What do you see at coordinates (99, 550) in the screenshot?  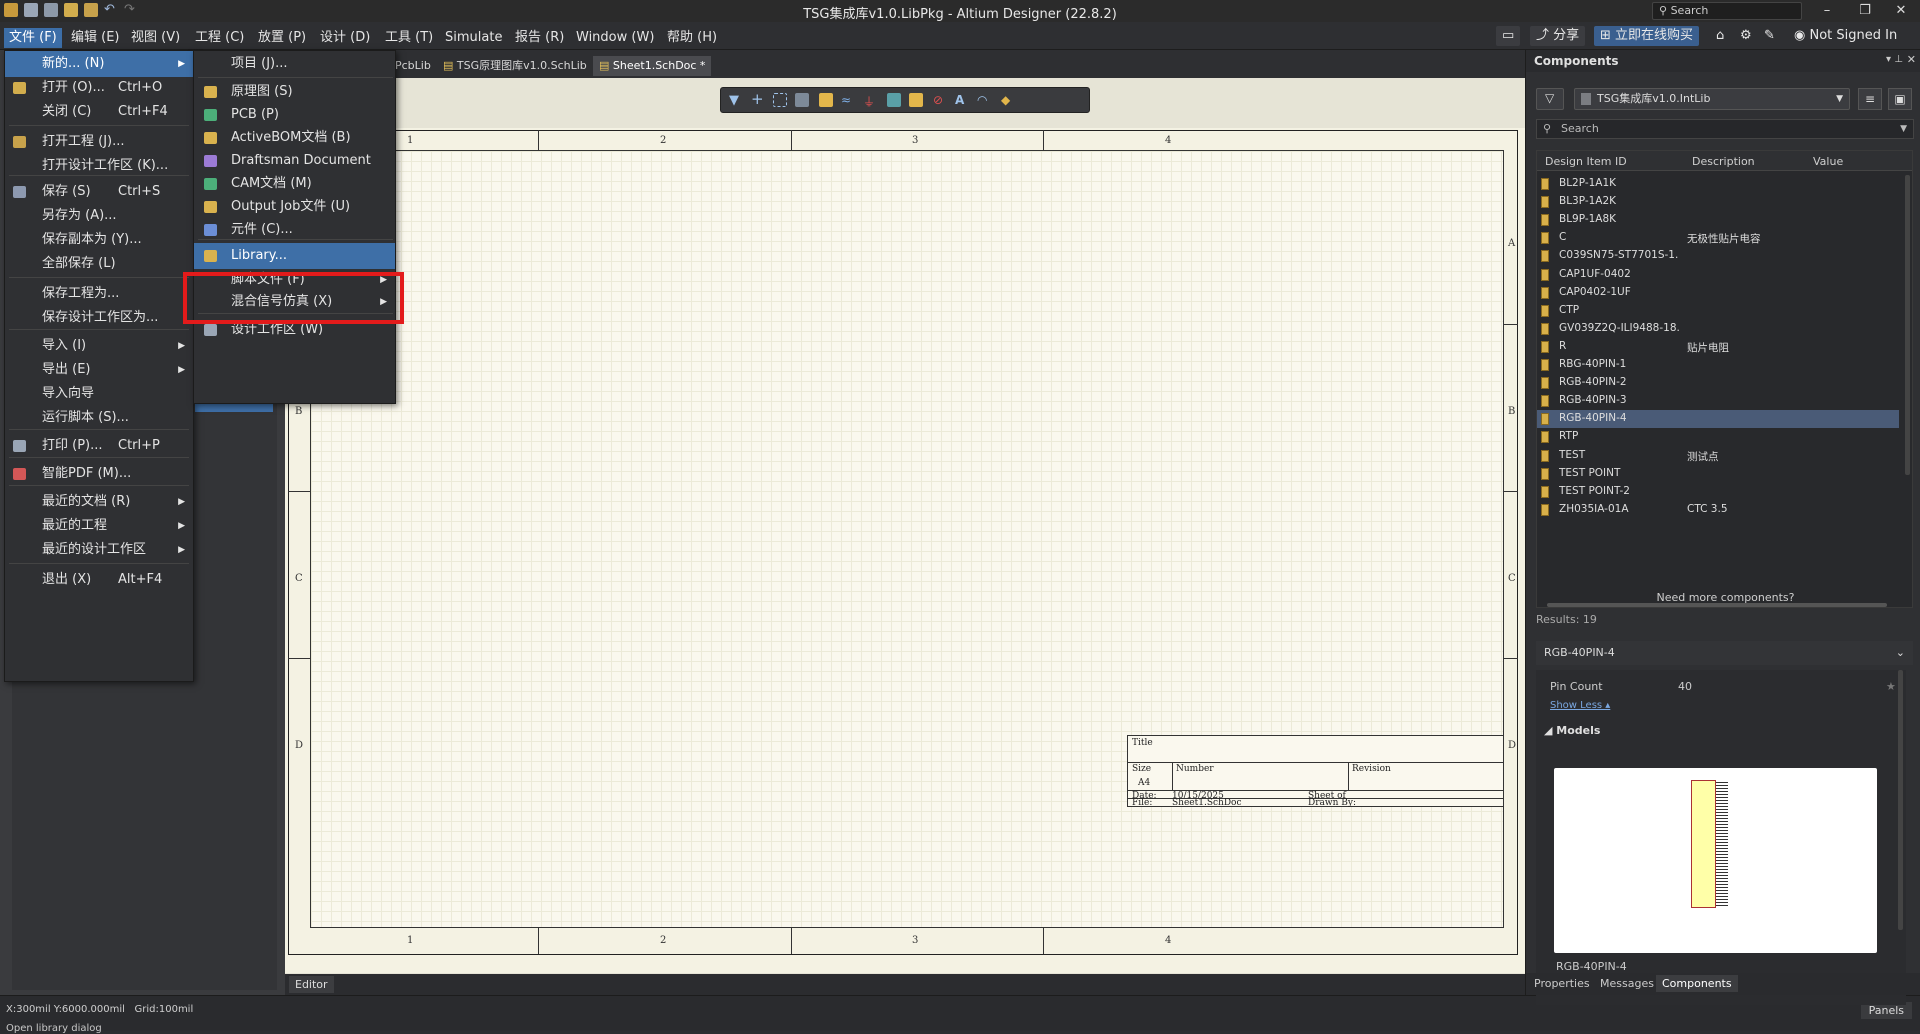 I see `file-menu-item: 最近的设计工作区 ▶` at bounding box center [99, 550].